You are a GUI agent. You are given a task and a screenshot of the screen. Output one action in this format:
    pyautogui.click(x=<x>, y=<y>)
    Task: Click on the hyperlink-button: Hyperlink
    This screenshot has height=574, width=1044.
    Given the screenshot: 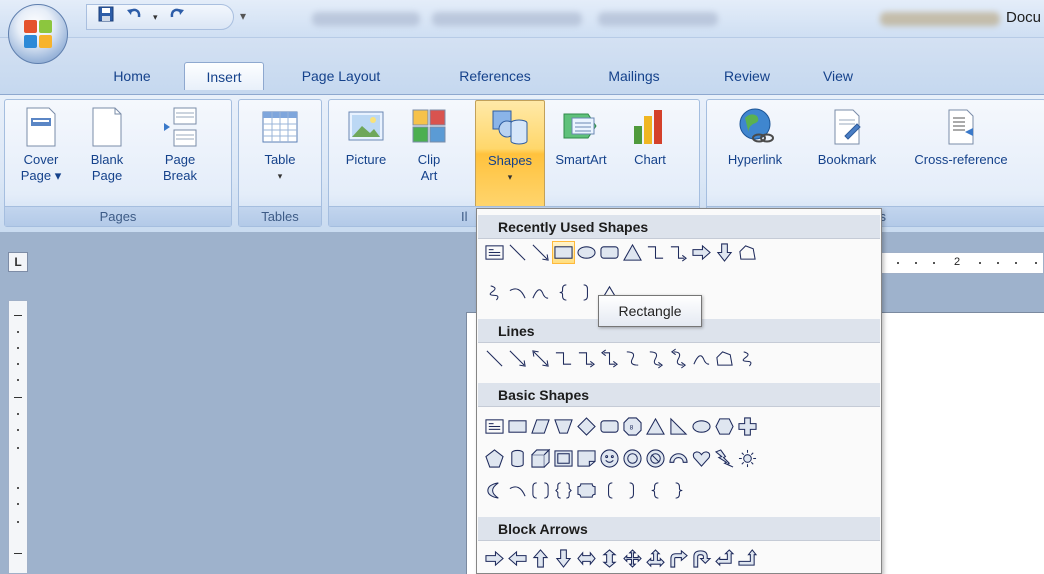 What is the action you would take?
    pyautogui.click(x=755, y=137)
    